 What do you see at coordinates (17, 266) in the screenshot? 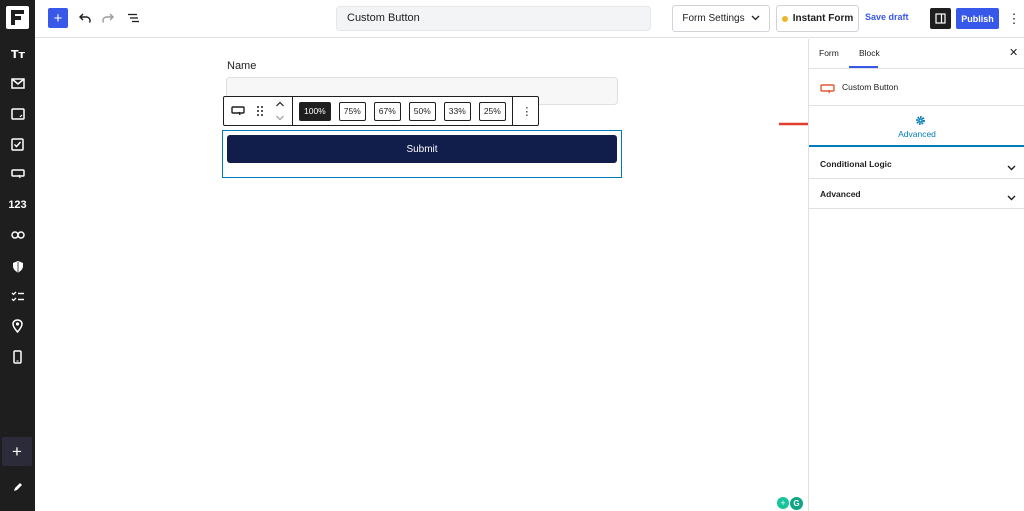
I see `shield-icon` at bounding box center [17, 266].